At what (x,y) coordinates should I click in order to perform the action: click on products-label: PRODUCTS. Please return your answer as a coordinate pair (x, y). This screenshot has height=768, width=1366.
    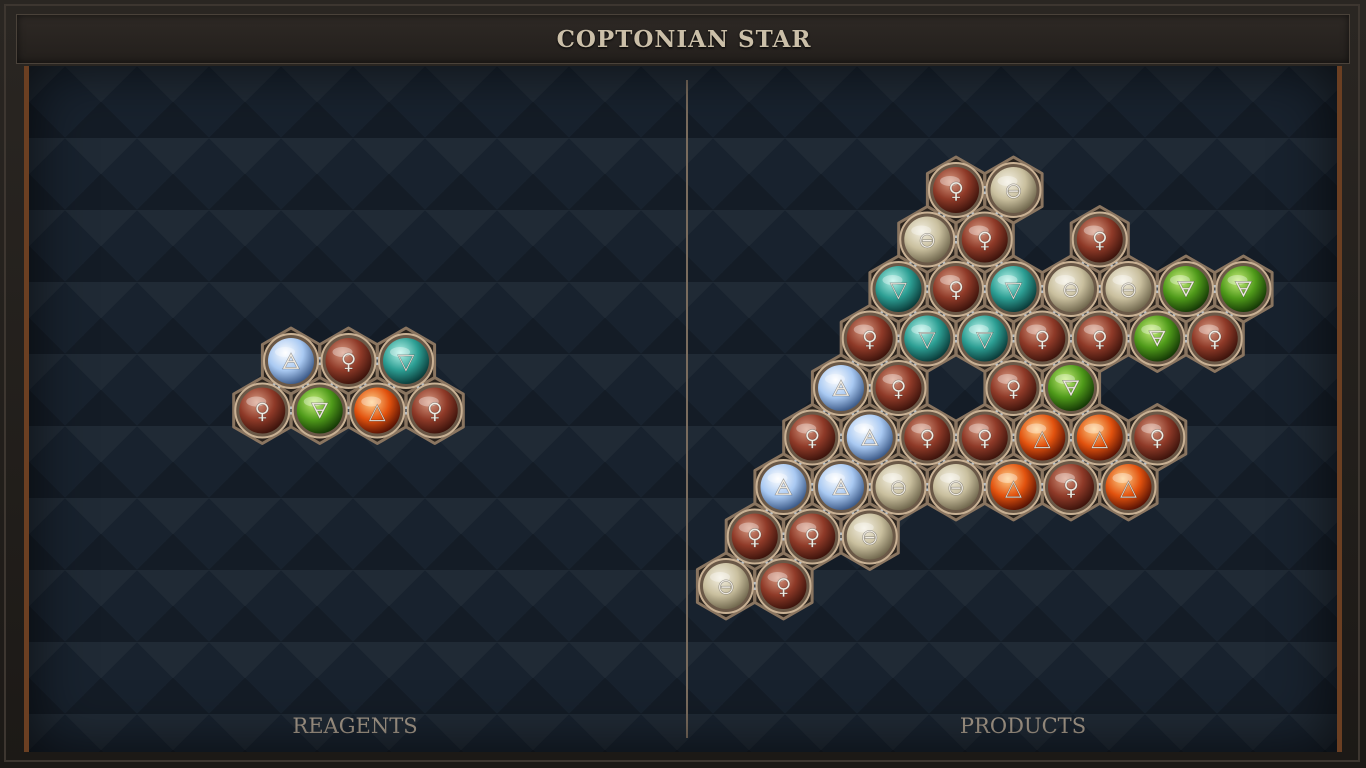
    Looking at the image, I should click on (1023, 726).